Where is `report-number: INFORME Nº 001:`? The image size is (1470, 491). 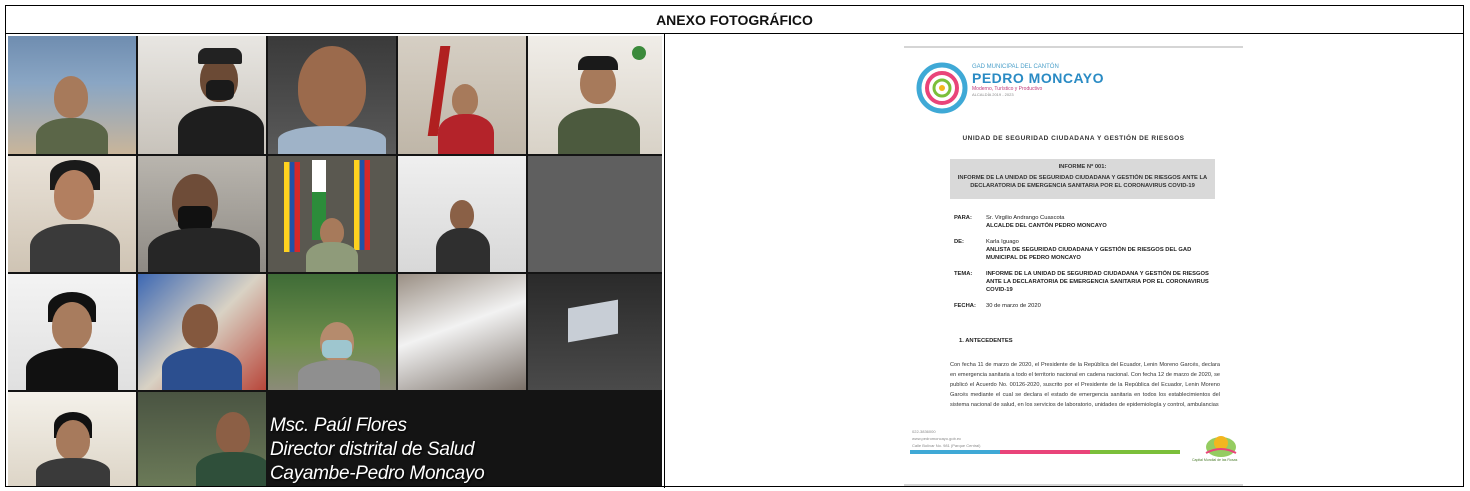
report-number: INFORME Nº 001: is located at coordinates (1082, 167).